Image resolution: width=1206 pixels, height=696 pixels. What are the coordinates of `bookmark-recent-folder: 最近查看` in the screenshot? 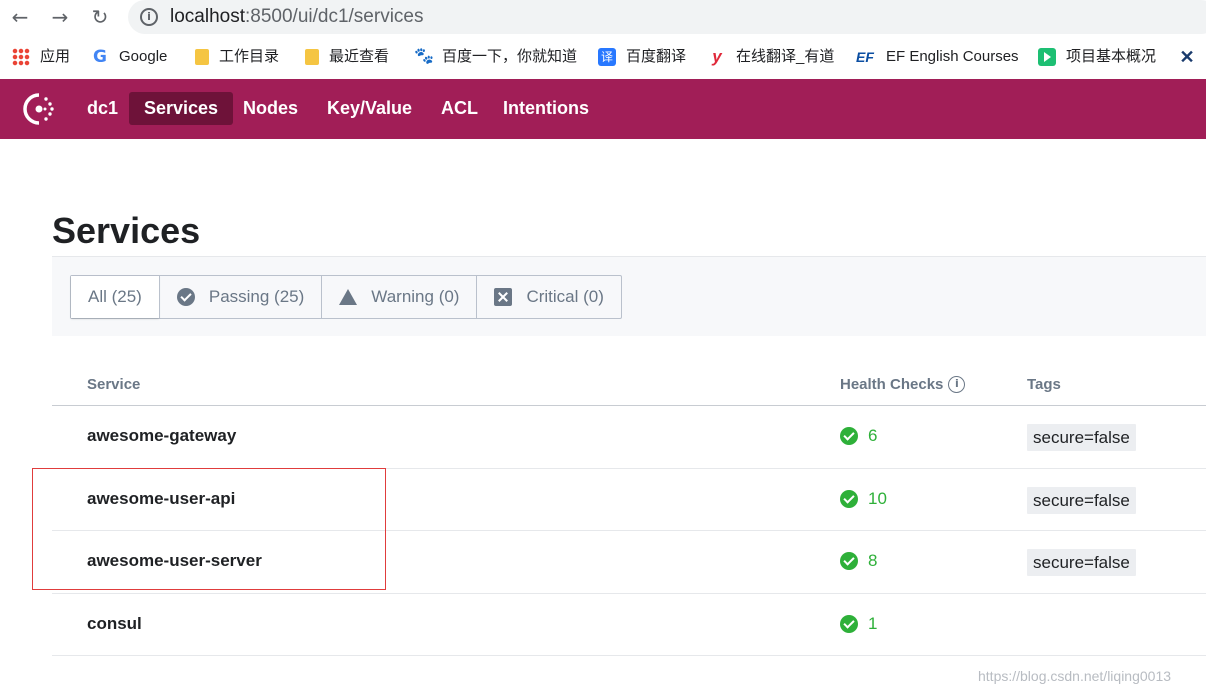 It's located at (347, 57).